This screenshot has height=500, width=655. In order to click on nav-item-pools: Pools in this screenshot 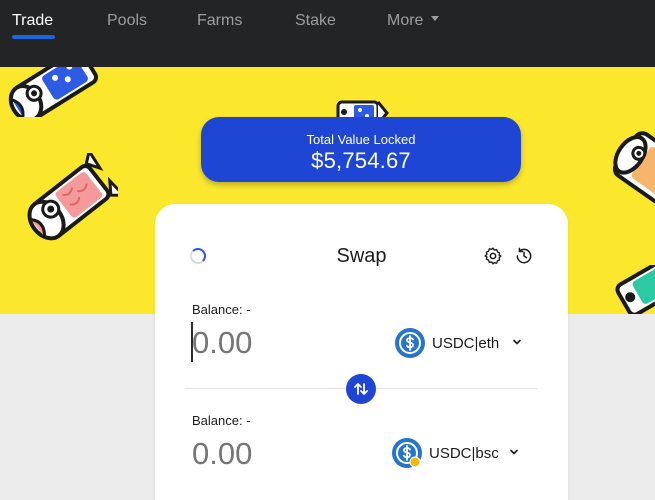, I will do `click(127, 21)`.